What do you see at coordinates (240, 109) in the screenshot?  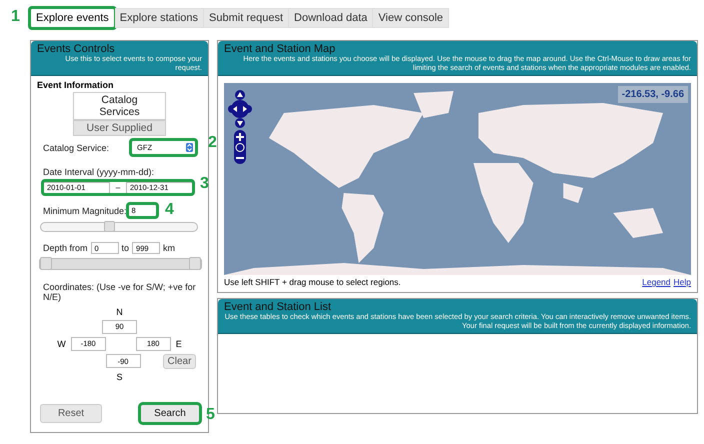 I see `pan-control-icon` at bounding box center [240, 109].